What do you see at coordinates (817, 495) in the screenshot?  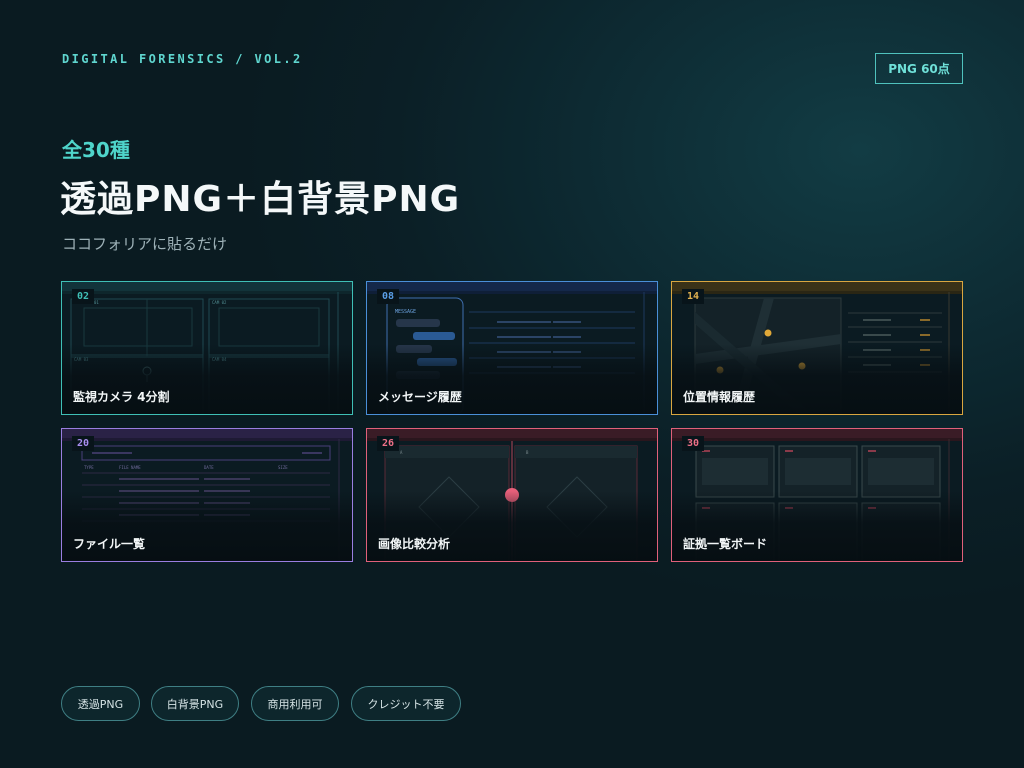 I see `card-evidence: 30 証拠一覧ボード` at bounding box center [817, 495].